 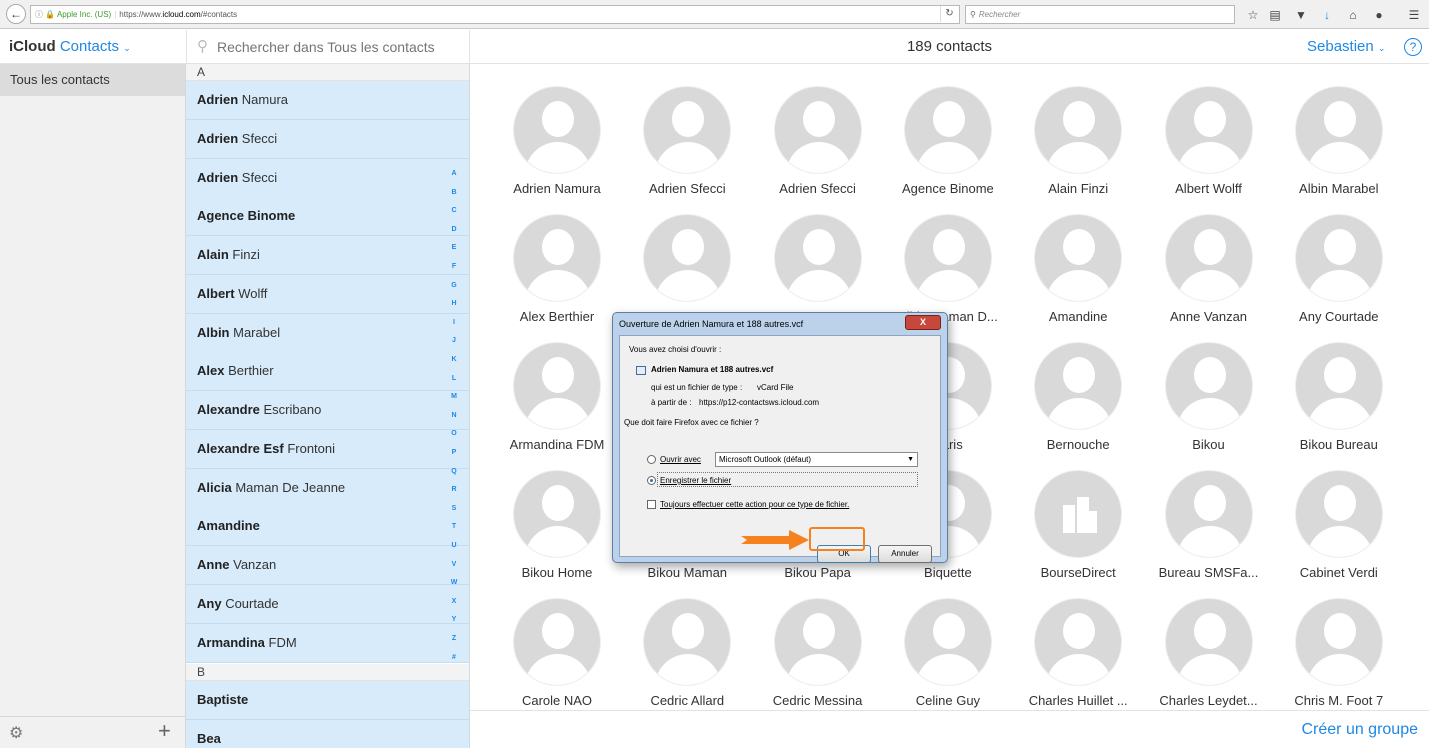 What do you see at coordinates (1327, 15) in the screenshot?
I see `download-icon: ↓` at bounding box center [1327, 15].